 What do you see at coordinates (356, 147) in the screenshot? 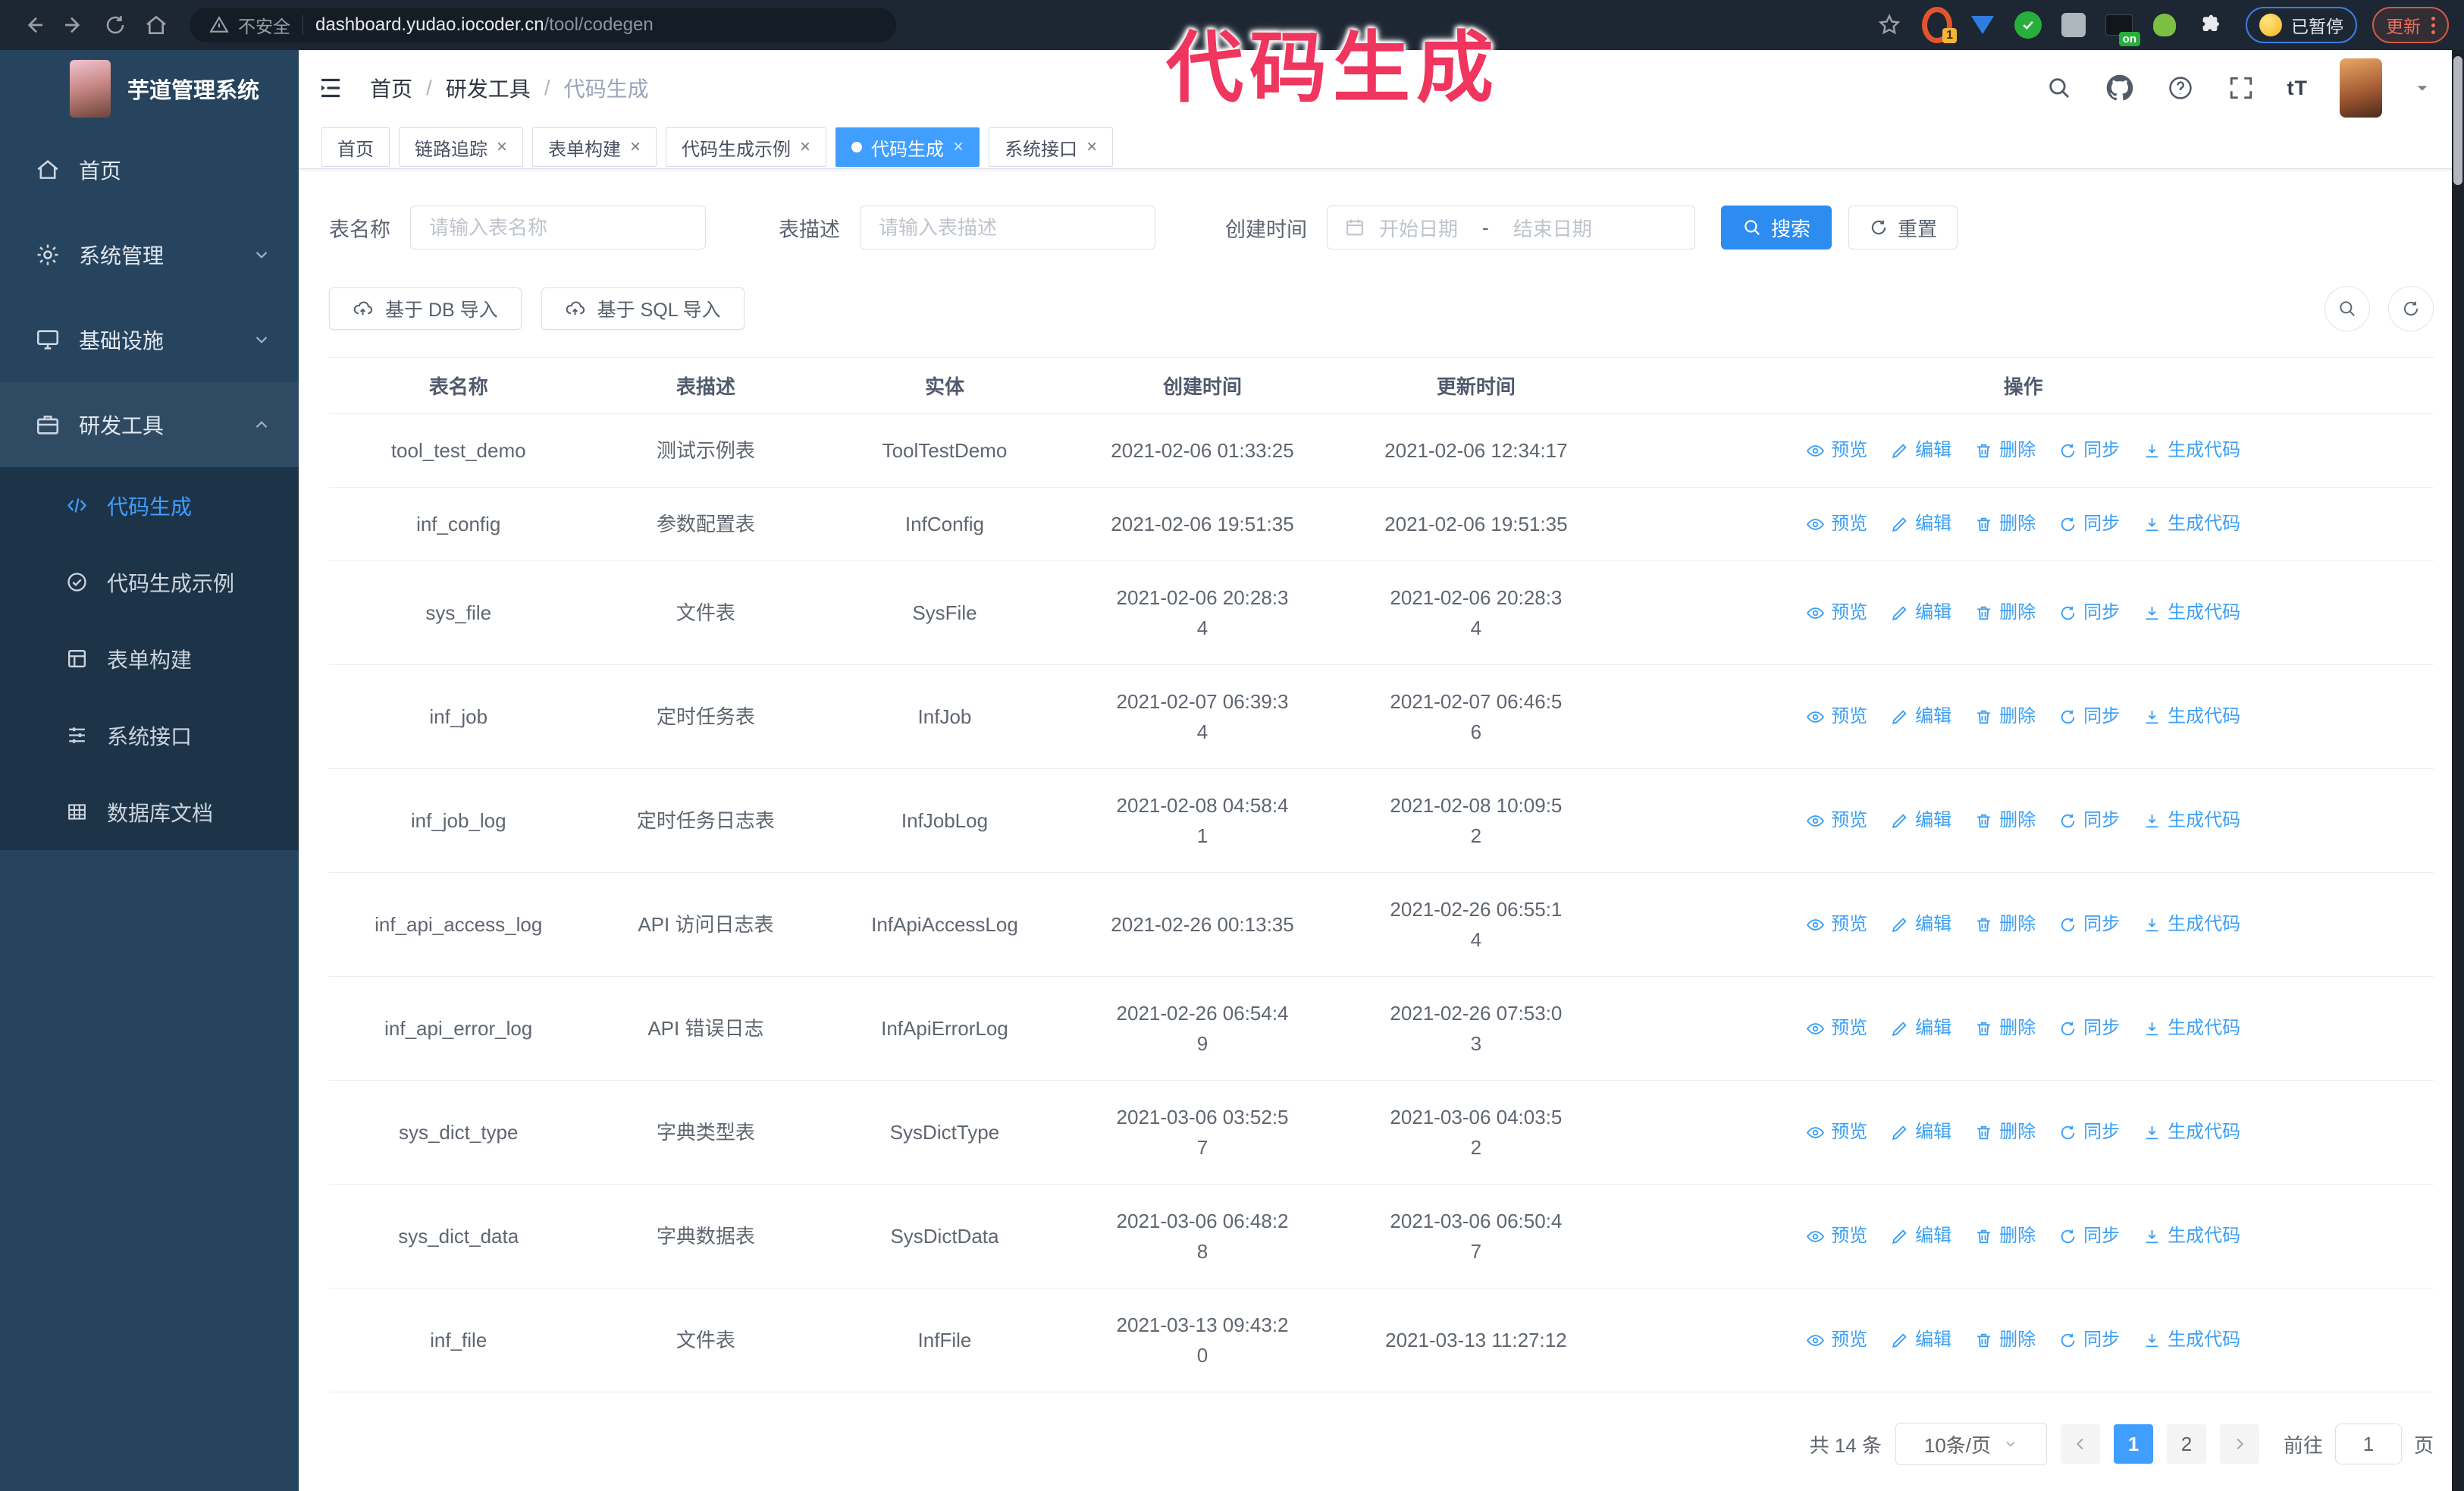
I see `tab-首页: 首页 ×` at bounding box center [356, 147].